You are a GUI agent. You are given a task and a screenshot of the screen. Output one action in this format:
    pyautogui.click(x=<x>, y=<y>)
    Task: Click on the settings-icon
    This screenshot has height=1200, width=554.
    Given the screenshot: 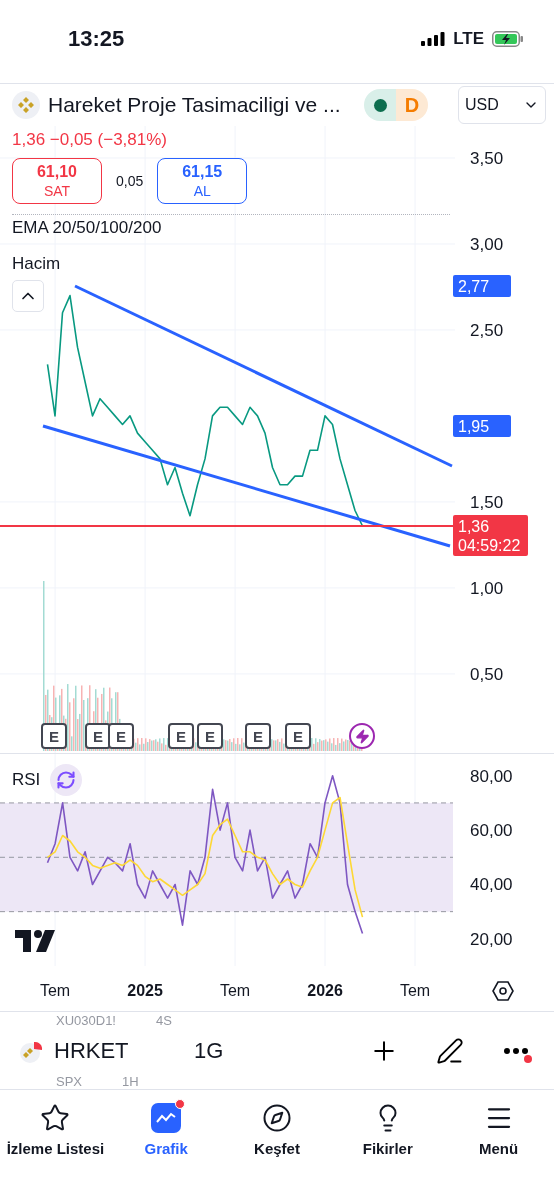 What is the action you would take?
    pyautogui.click(x=503, y=991)
    